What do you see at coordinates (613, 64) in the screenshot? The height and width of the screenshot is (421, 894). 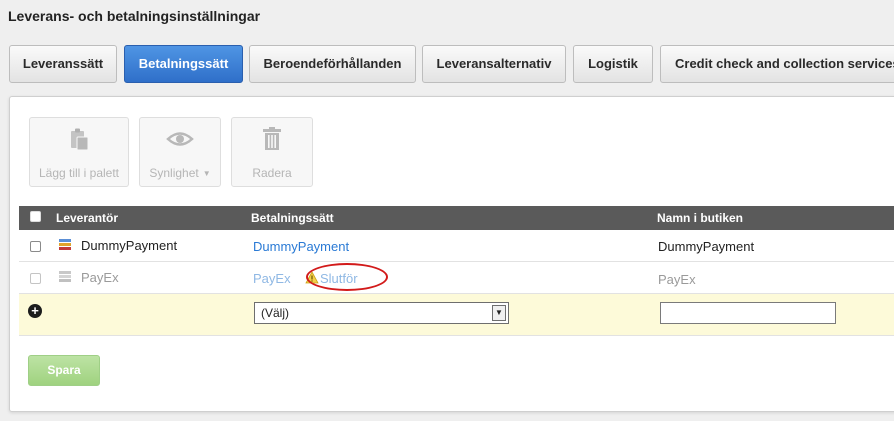 I see `tab-logistik: Logistik` at bounding box center [613, 64].